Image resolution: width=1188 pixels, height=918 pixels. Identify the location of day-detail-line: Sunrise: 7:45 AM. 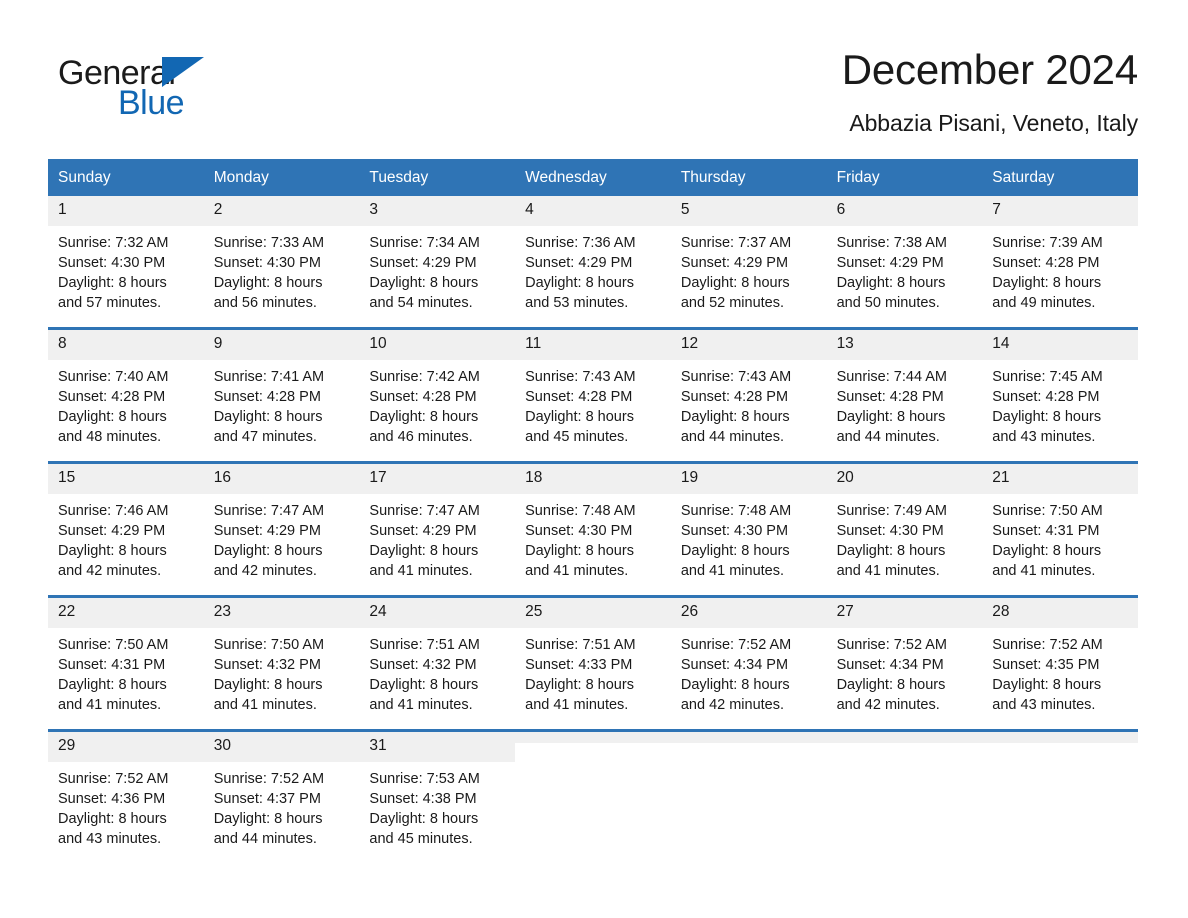
(1047, 376).